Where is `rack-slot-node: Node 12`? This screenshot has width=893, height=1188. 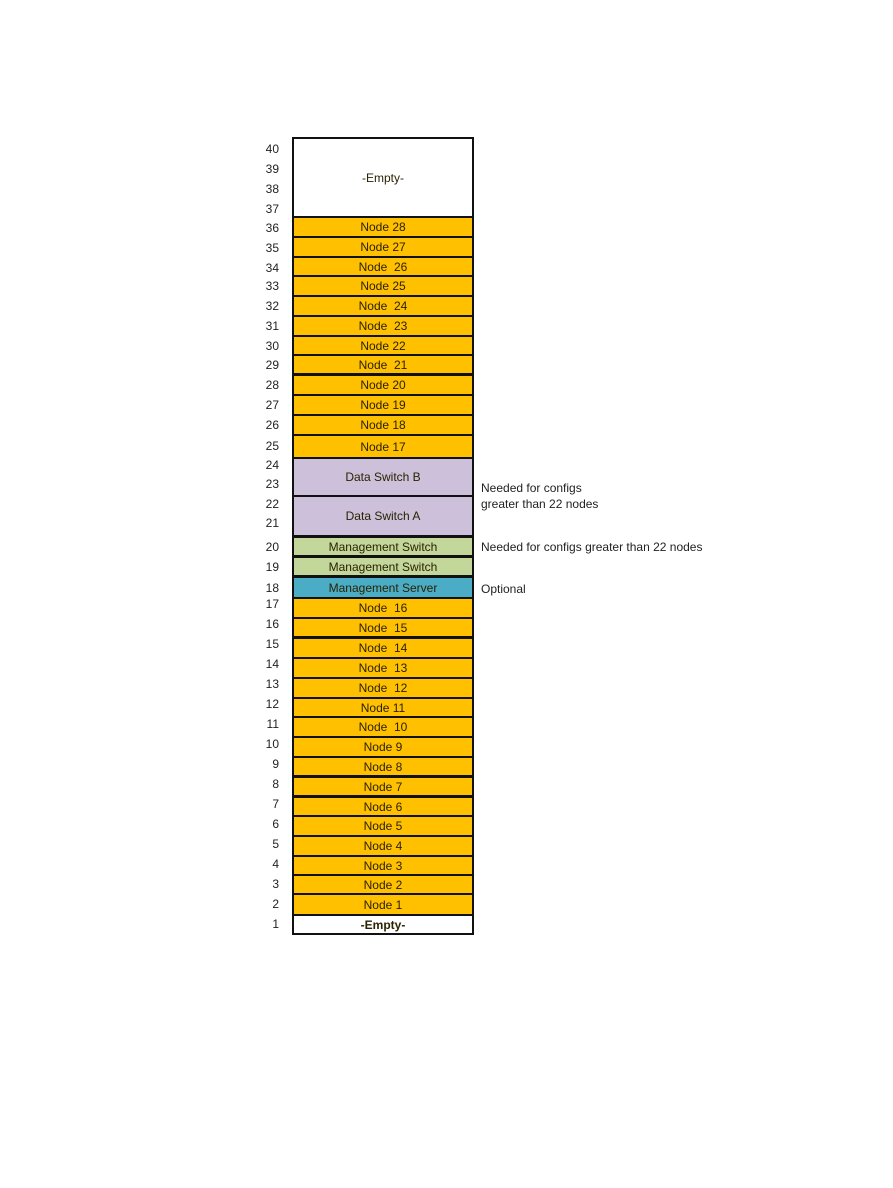 rack-slot-node: Node 12 is located at coordinates (383, 688).